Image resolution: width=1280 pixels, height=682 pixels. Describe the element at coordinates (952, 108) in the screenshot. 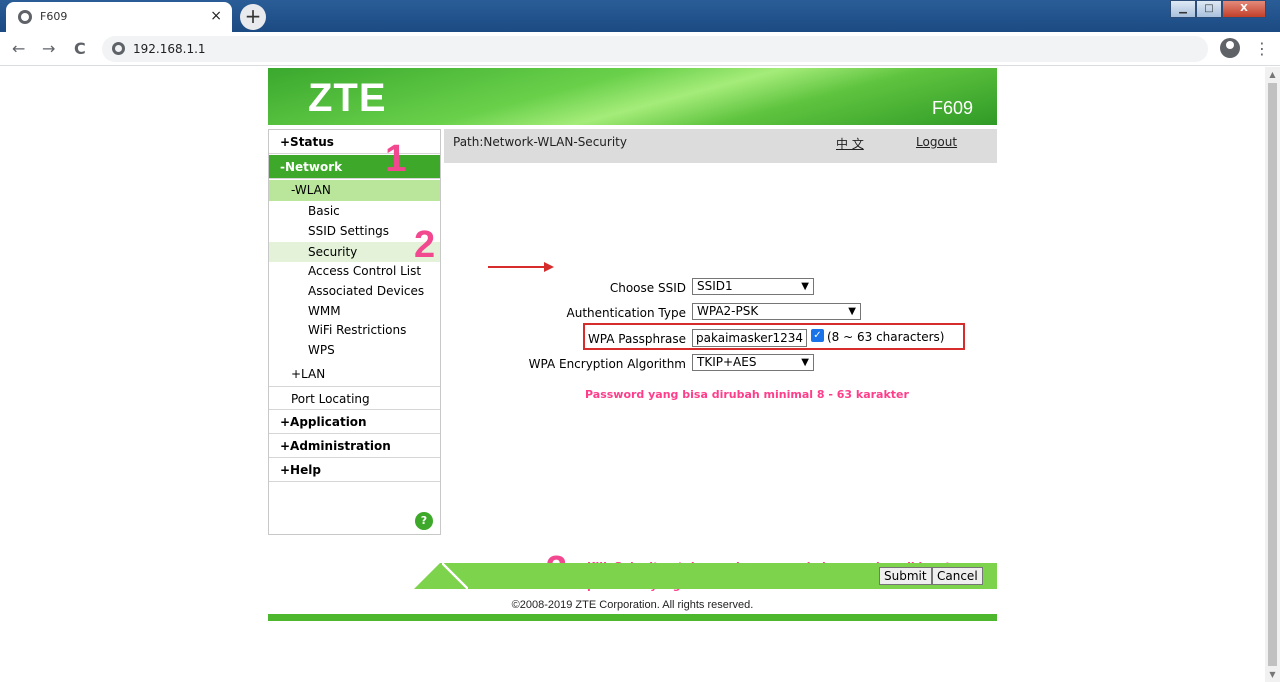

I see `model-name: F609` at that location.